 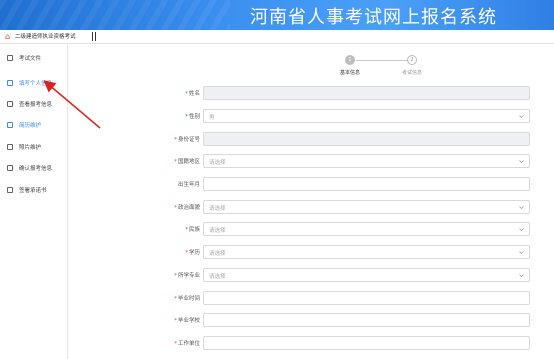 What do you see at coordinates (10, 58) in the screenshot?
I see `document-icon` at bounding box center [10, 58].